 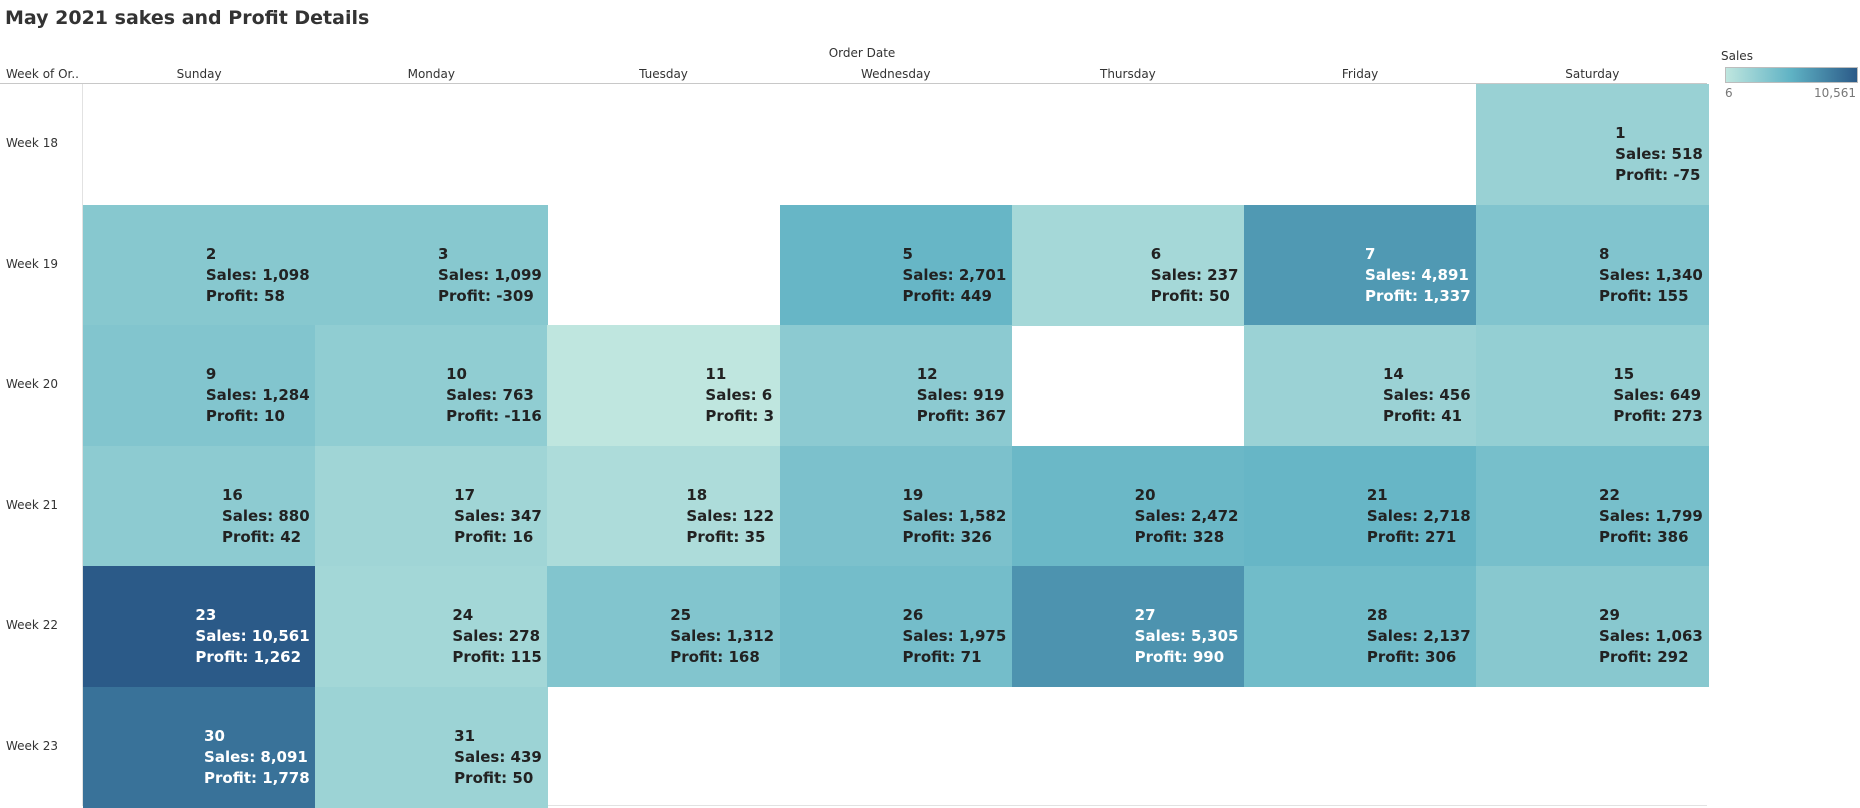 What do you see at coordinates (431, 74) in the screenshot?
I see `column-header-monday: Monday` at bounding box center [431, 74].